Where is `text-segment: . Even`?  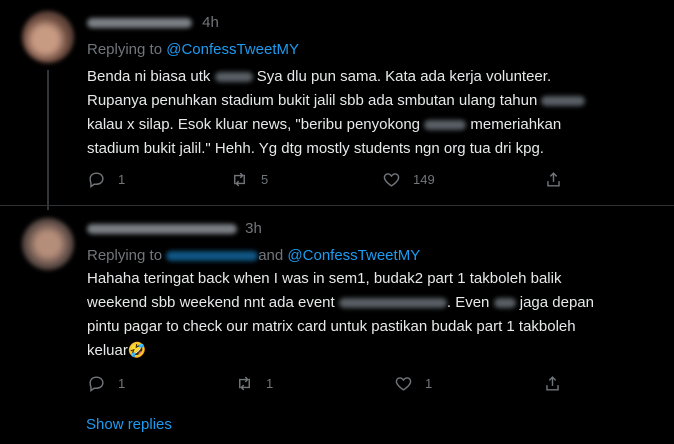
text-segment: . Even is located at coordinates (470, 302).